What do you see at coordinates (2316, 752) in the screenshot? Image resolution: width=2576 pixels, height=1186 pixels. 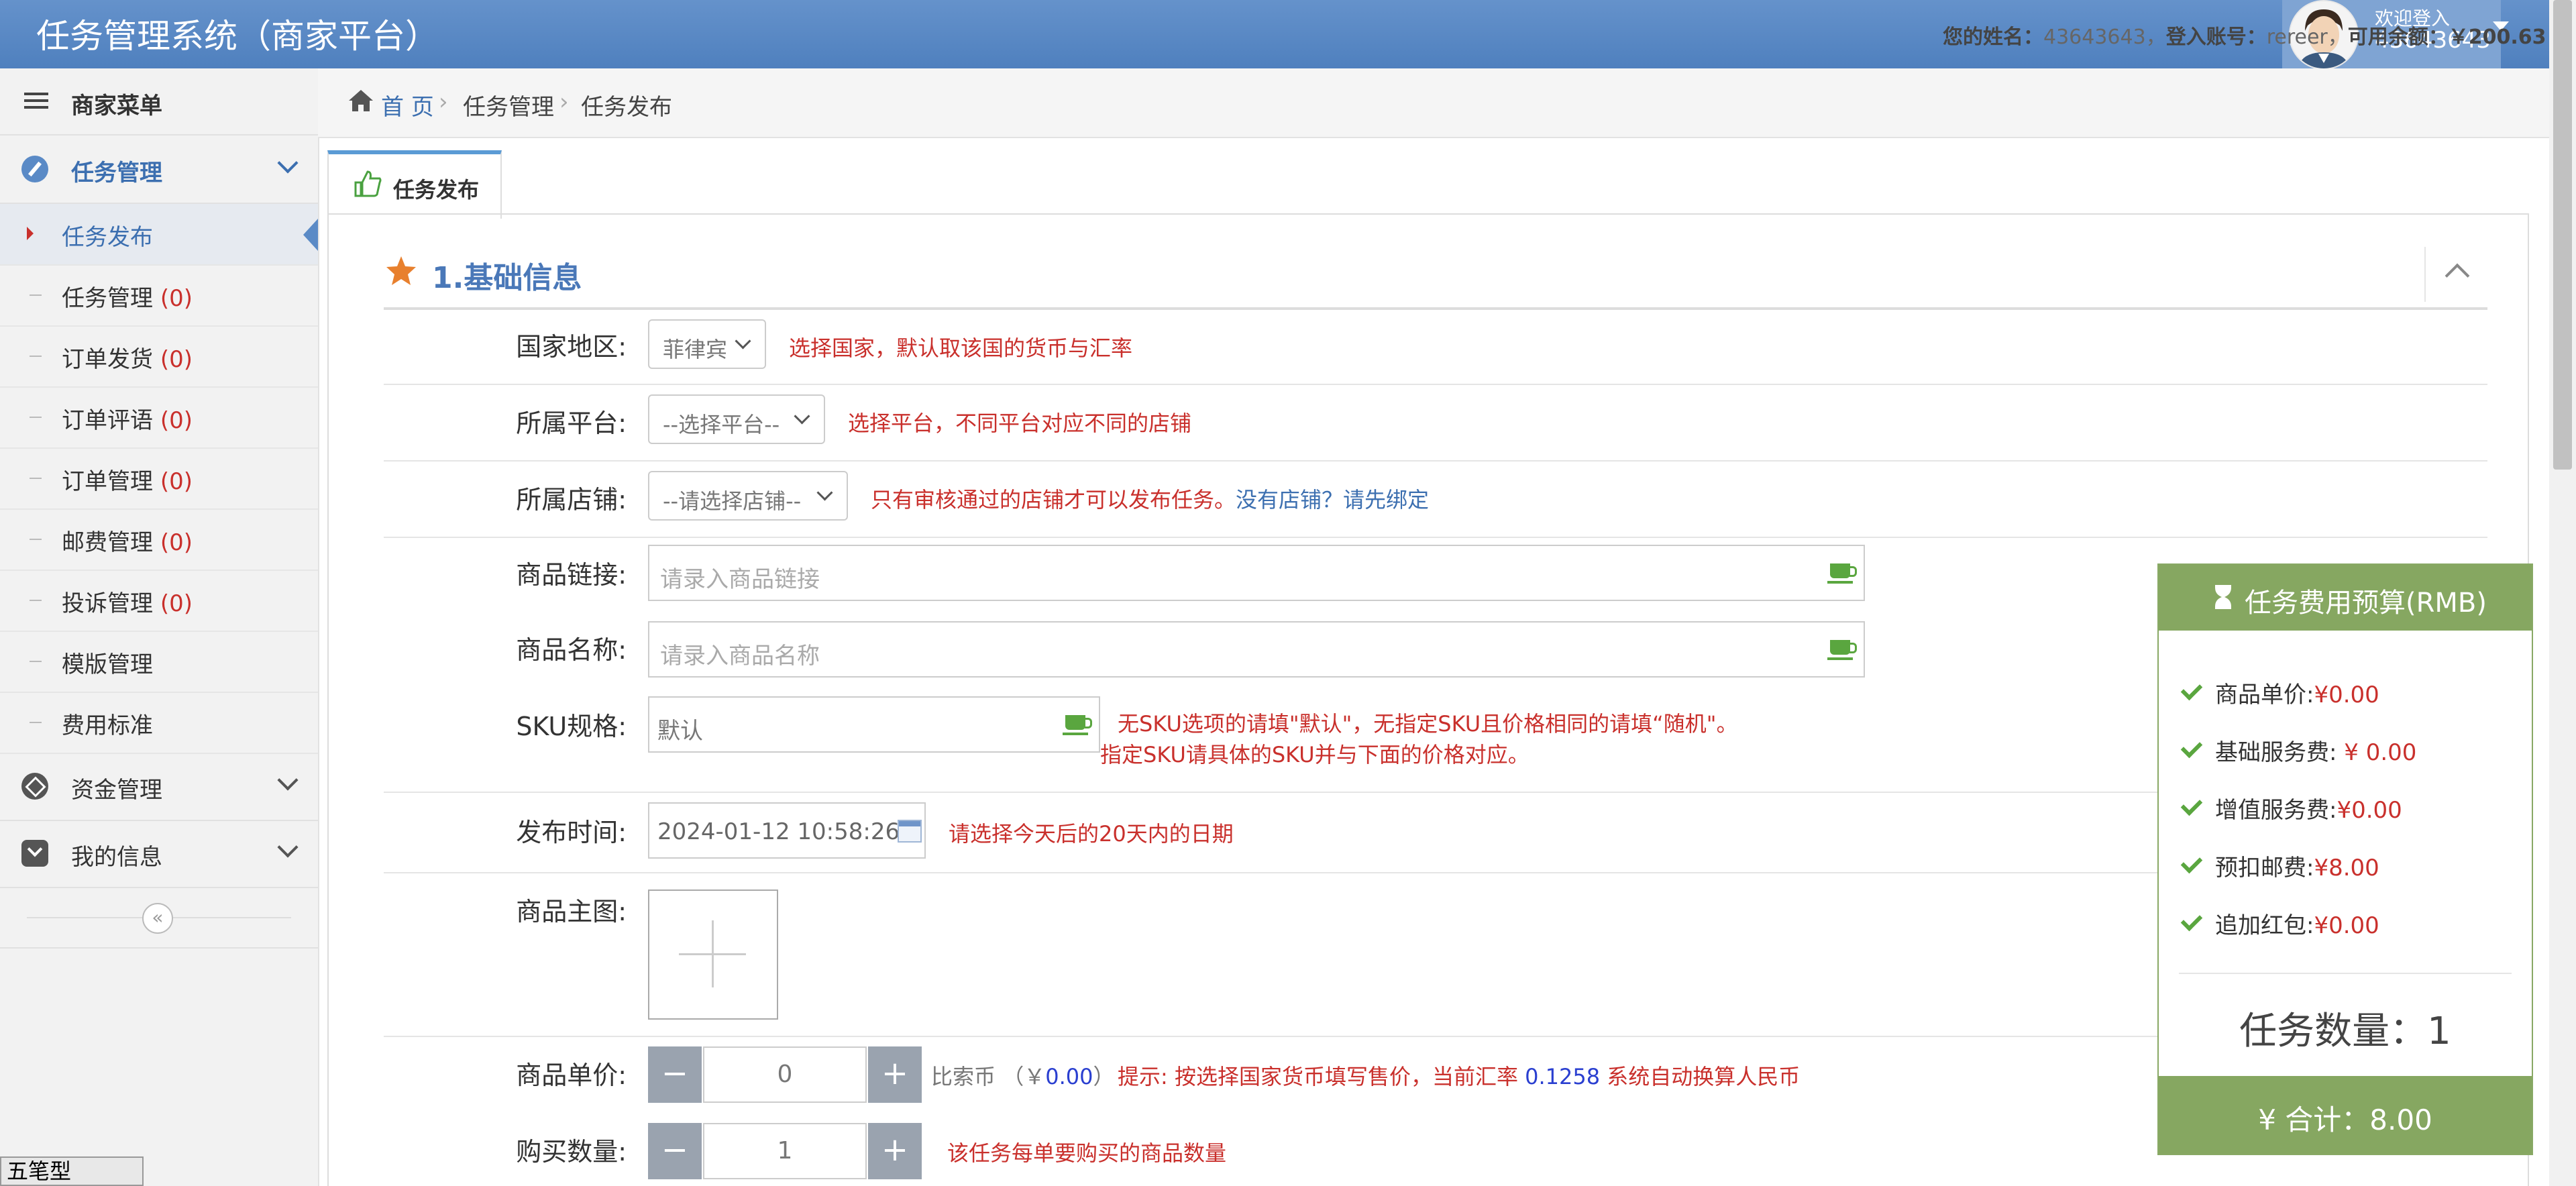 I see `budget-item: 基础服务费: ¥ 0.00` at bounding box center [2316, 752].